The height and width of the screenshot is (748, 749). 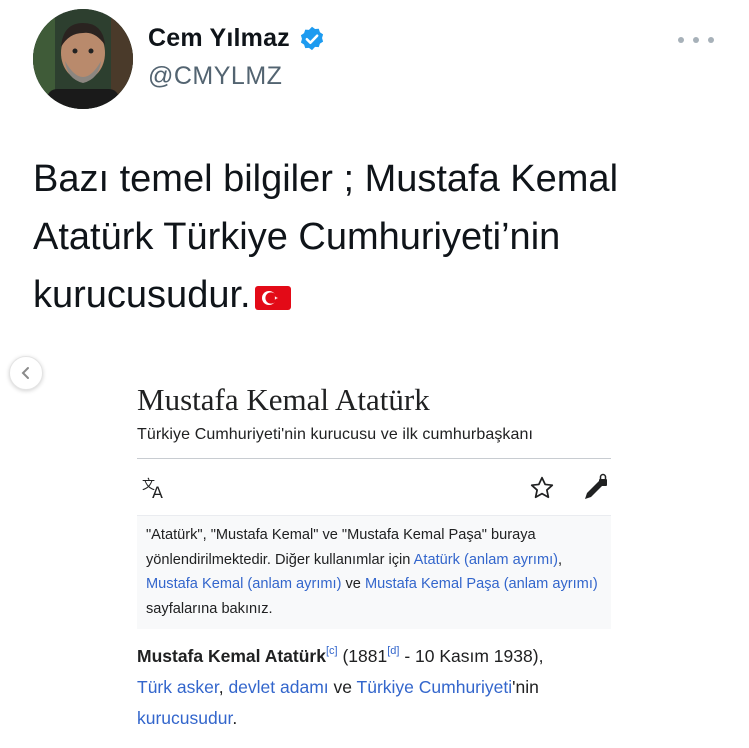 I want to click on turkey-flag-icon, so click(x=272, y=290).